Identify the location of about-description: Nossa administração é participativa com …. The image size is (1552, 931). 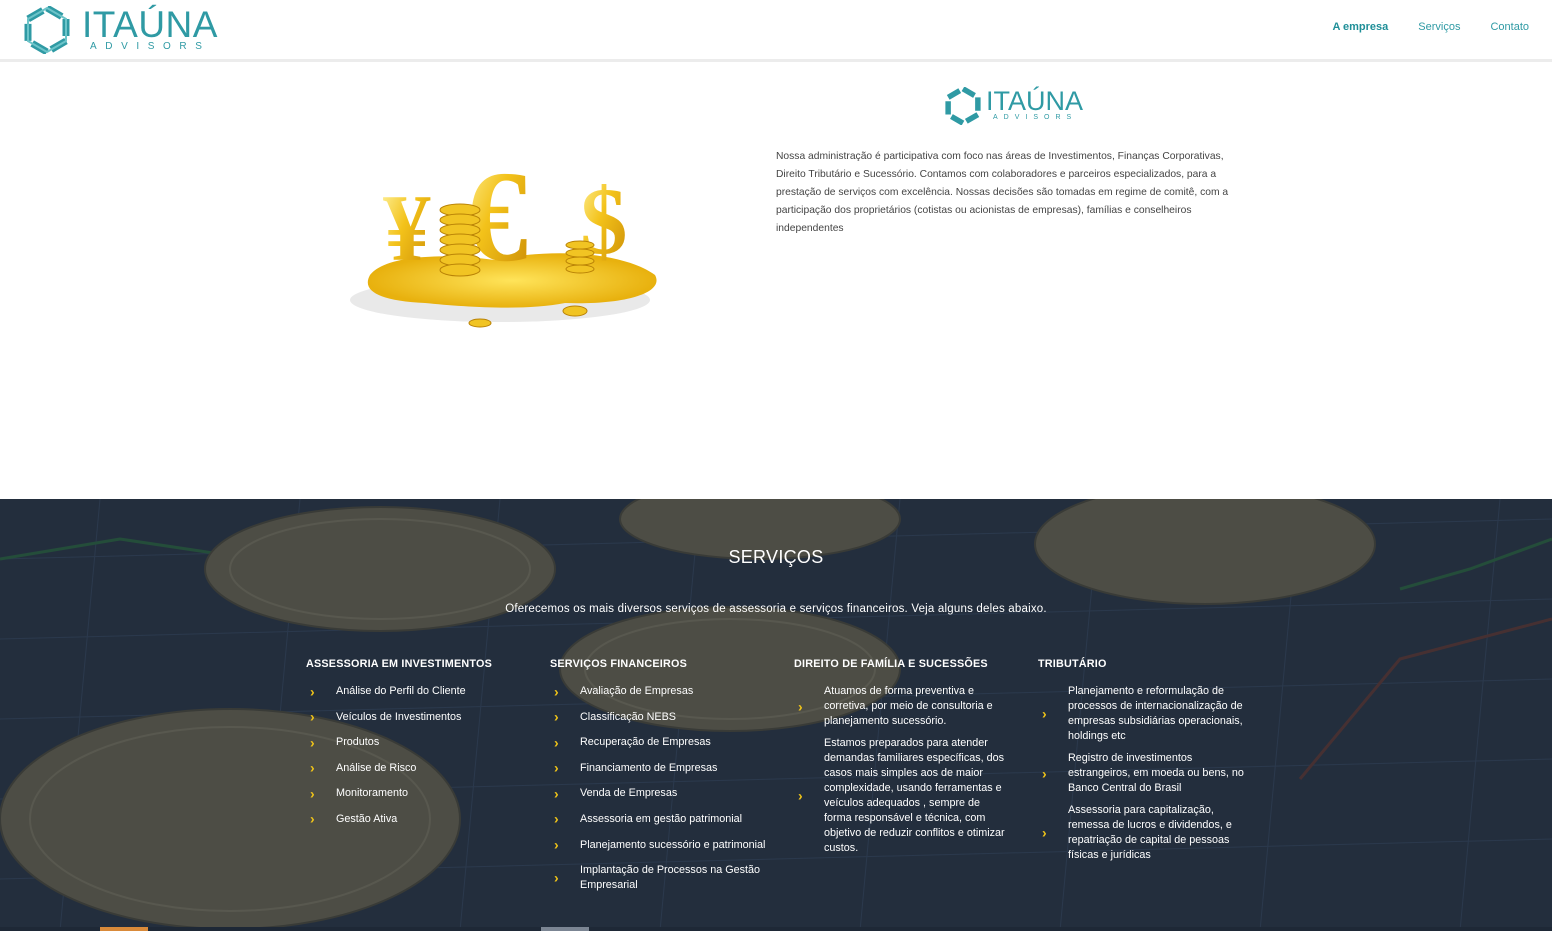
(1002, 193).